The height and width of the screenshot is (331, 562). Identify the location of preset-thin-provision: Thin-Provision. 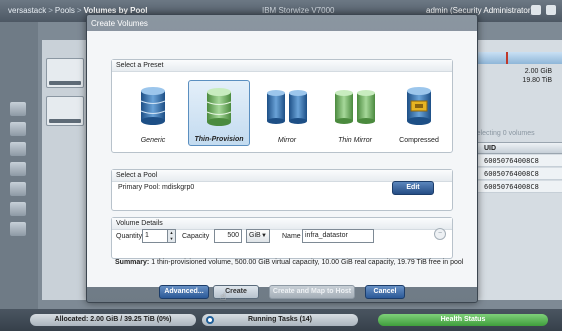
(219, 113).